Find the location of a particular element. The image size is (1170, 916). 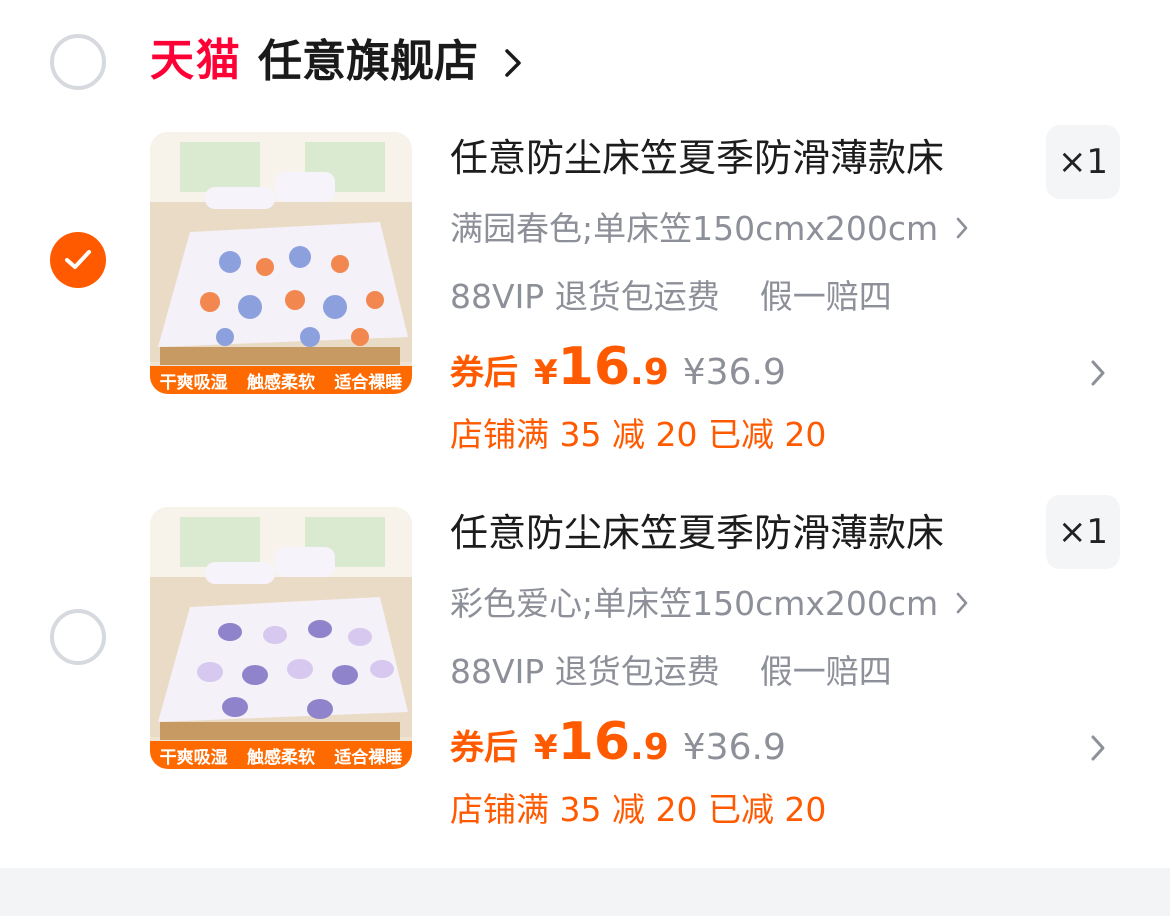

sku-selector: 满园春色;单床笠150cmx200cm is located at coordinates (709, 229).